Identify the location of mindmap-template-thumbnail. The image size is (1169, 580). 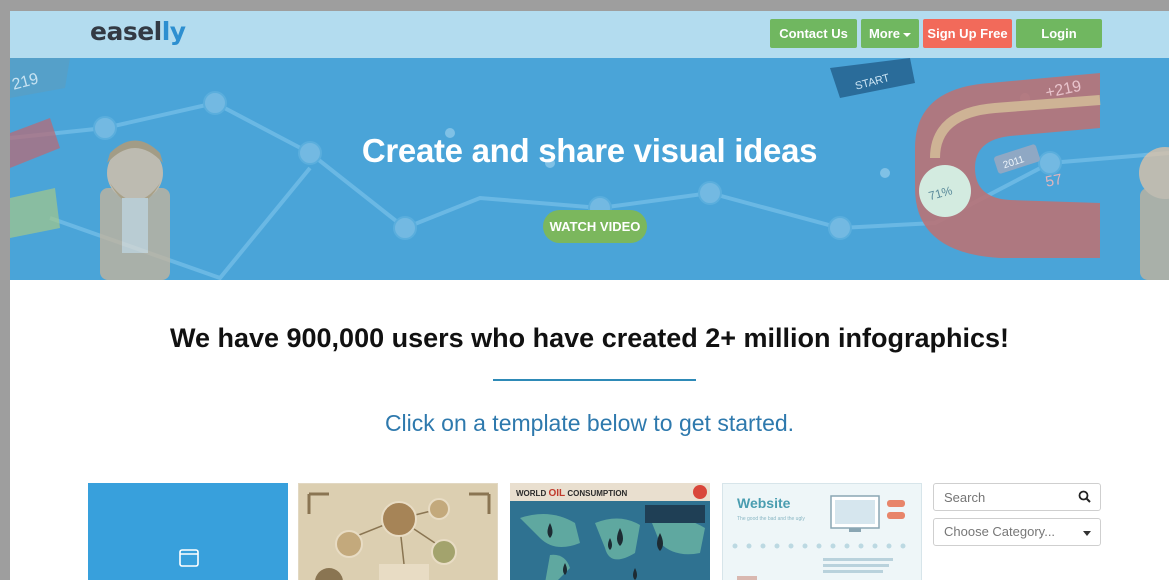
(398, 532).